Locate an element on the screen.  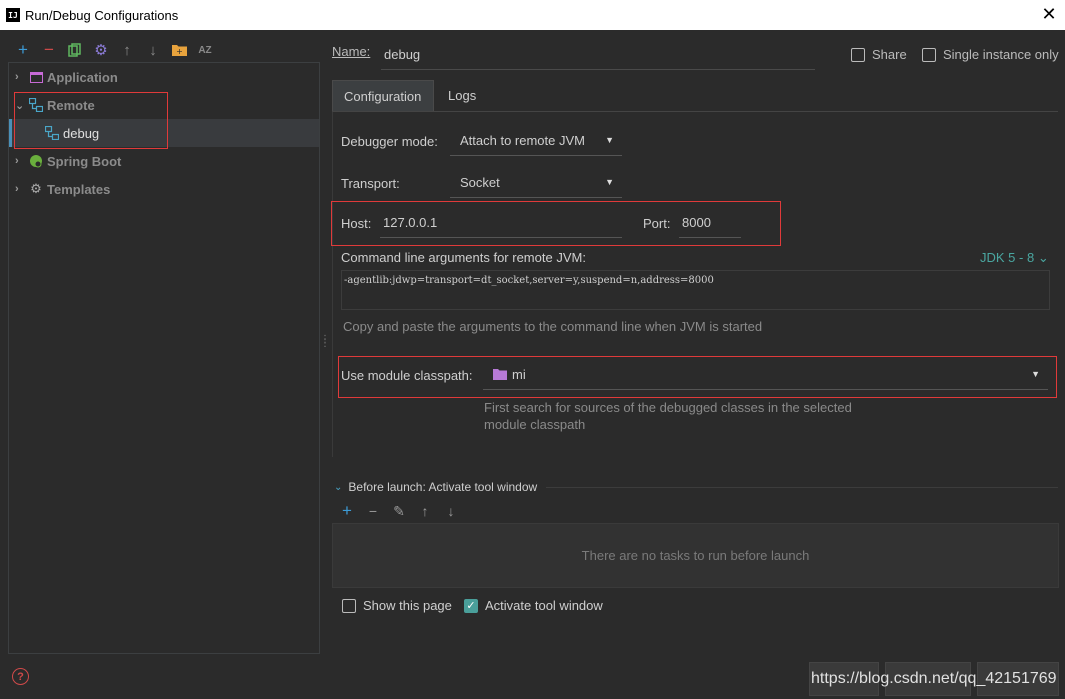
jdk-version-label: JDK 5 - 8 is located at coordinates (1007, 257).